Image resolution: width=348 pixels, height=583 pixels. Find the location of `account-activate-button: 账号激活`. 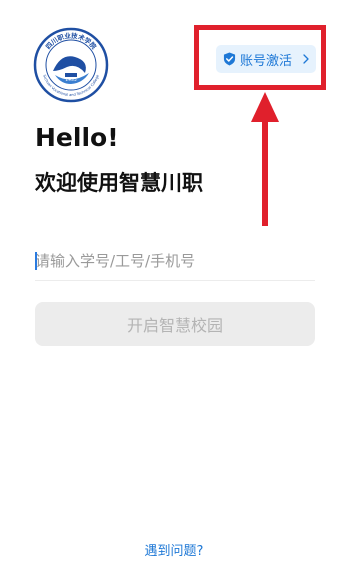

account-activate-button: 账号激活 is located at coordinates (266, 59).